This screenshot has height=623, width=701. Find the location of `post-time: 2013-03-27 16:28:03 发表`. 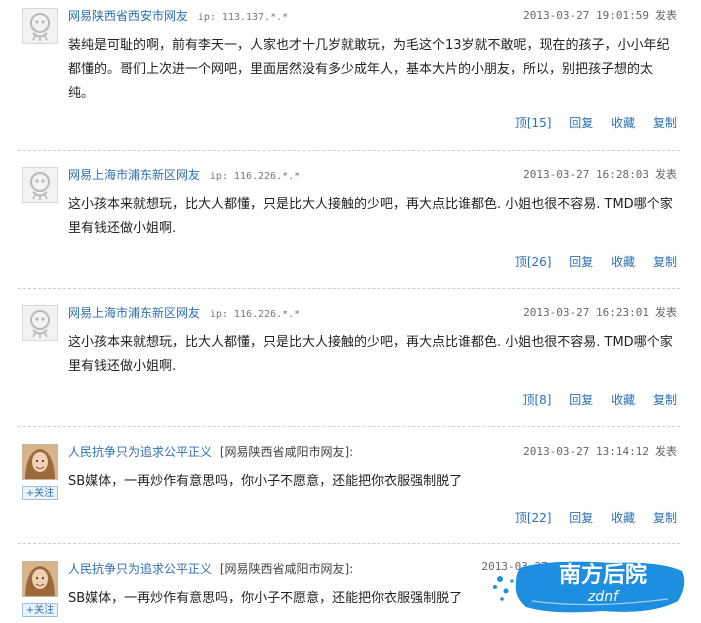

post-time: 2013-03-27 16:28:03 发表 is located at coordinates (600, 174).